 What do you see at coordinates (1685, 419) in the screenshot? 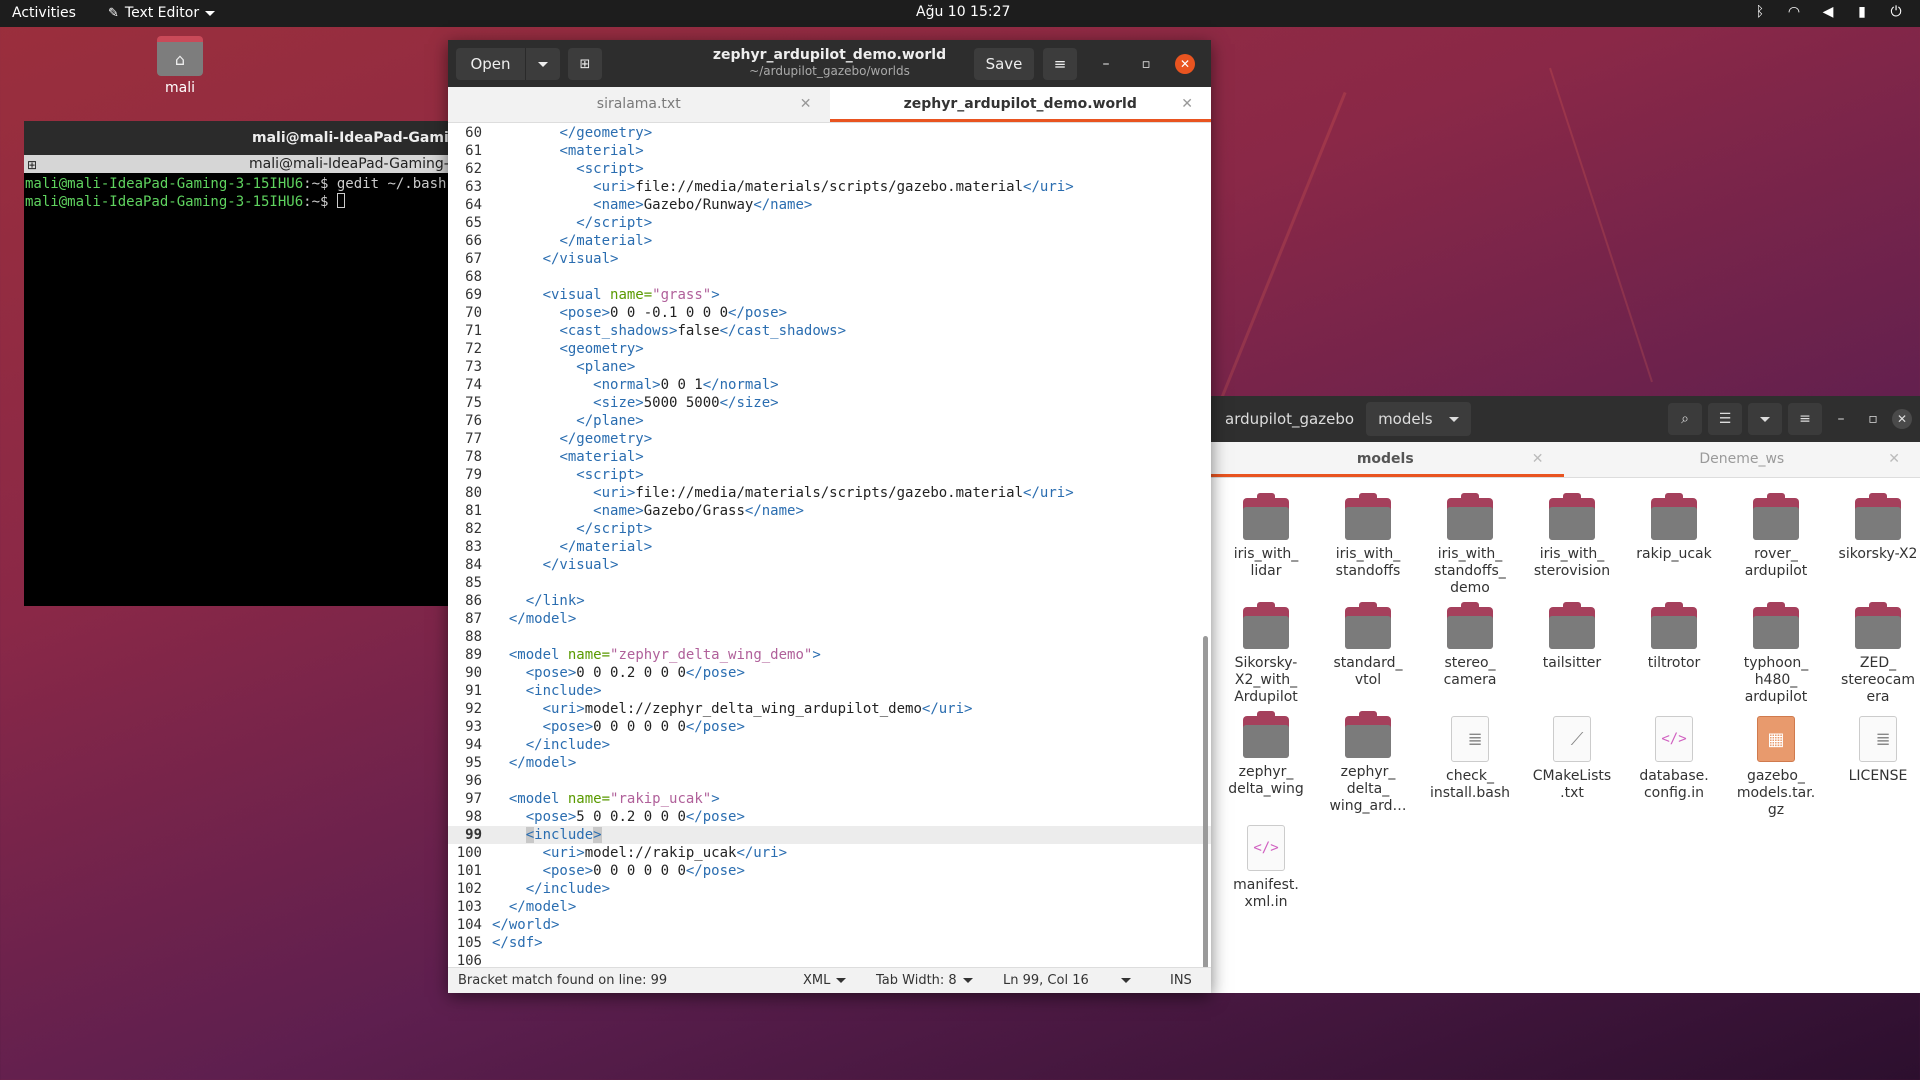
I see `search-button: ⌕` at bounding box center [1685, 419].